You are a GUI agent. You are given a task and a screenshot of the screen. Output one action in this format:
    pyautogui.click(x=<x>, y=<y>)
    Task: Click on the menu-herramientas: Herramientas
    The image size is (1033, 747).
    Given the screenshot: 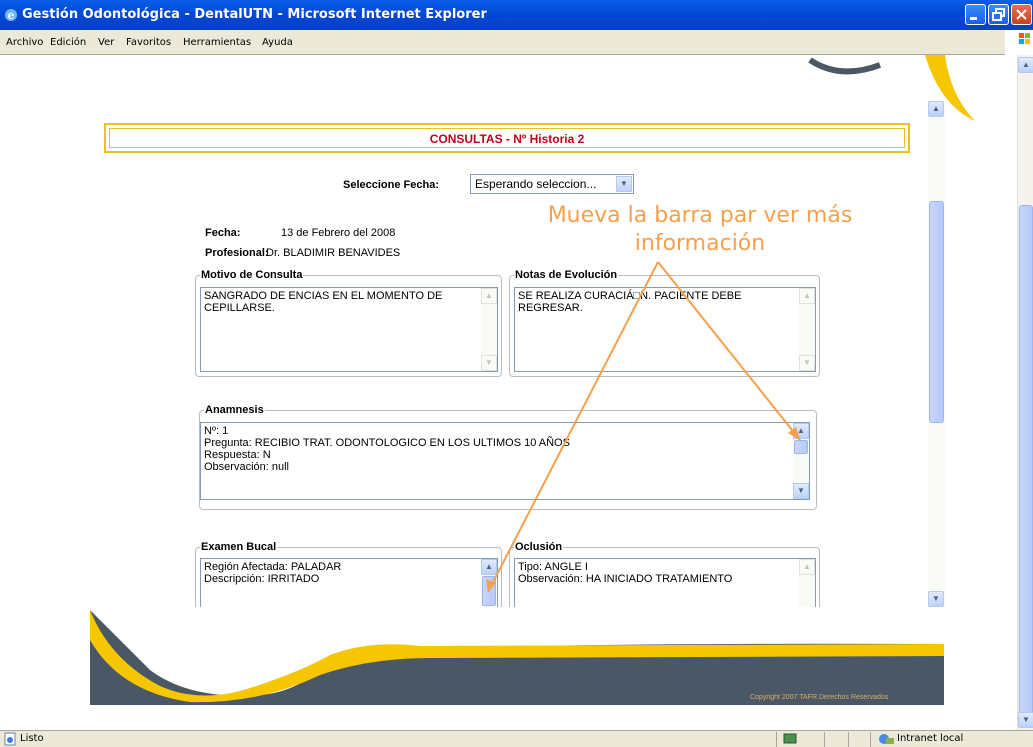 What is the action you would take?
    pyautogui.click(x=217, y=42)
    